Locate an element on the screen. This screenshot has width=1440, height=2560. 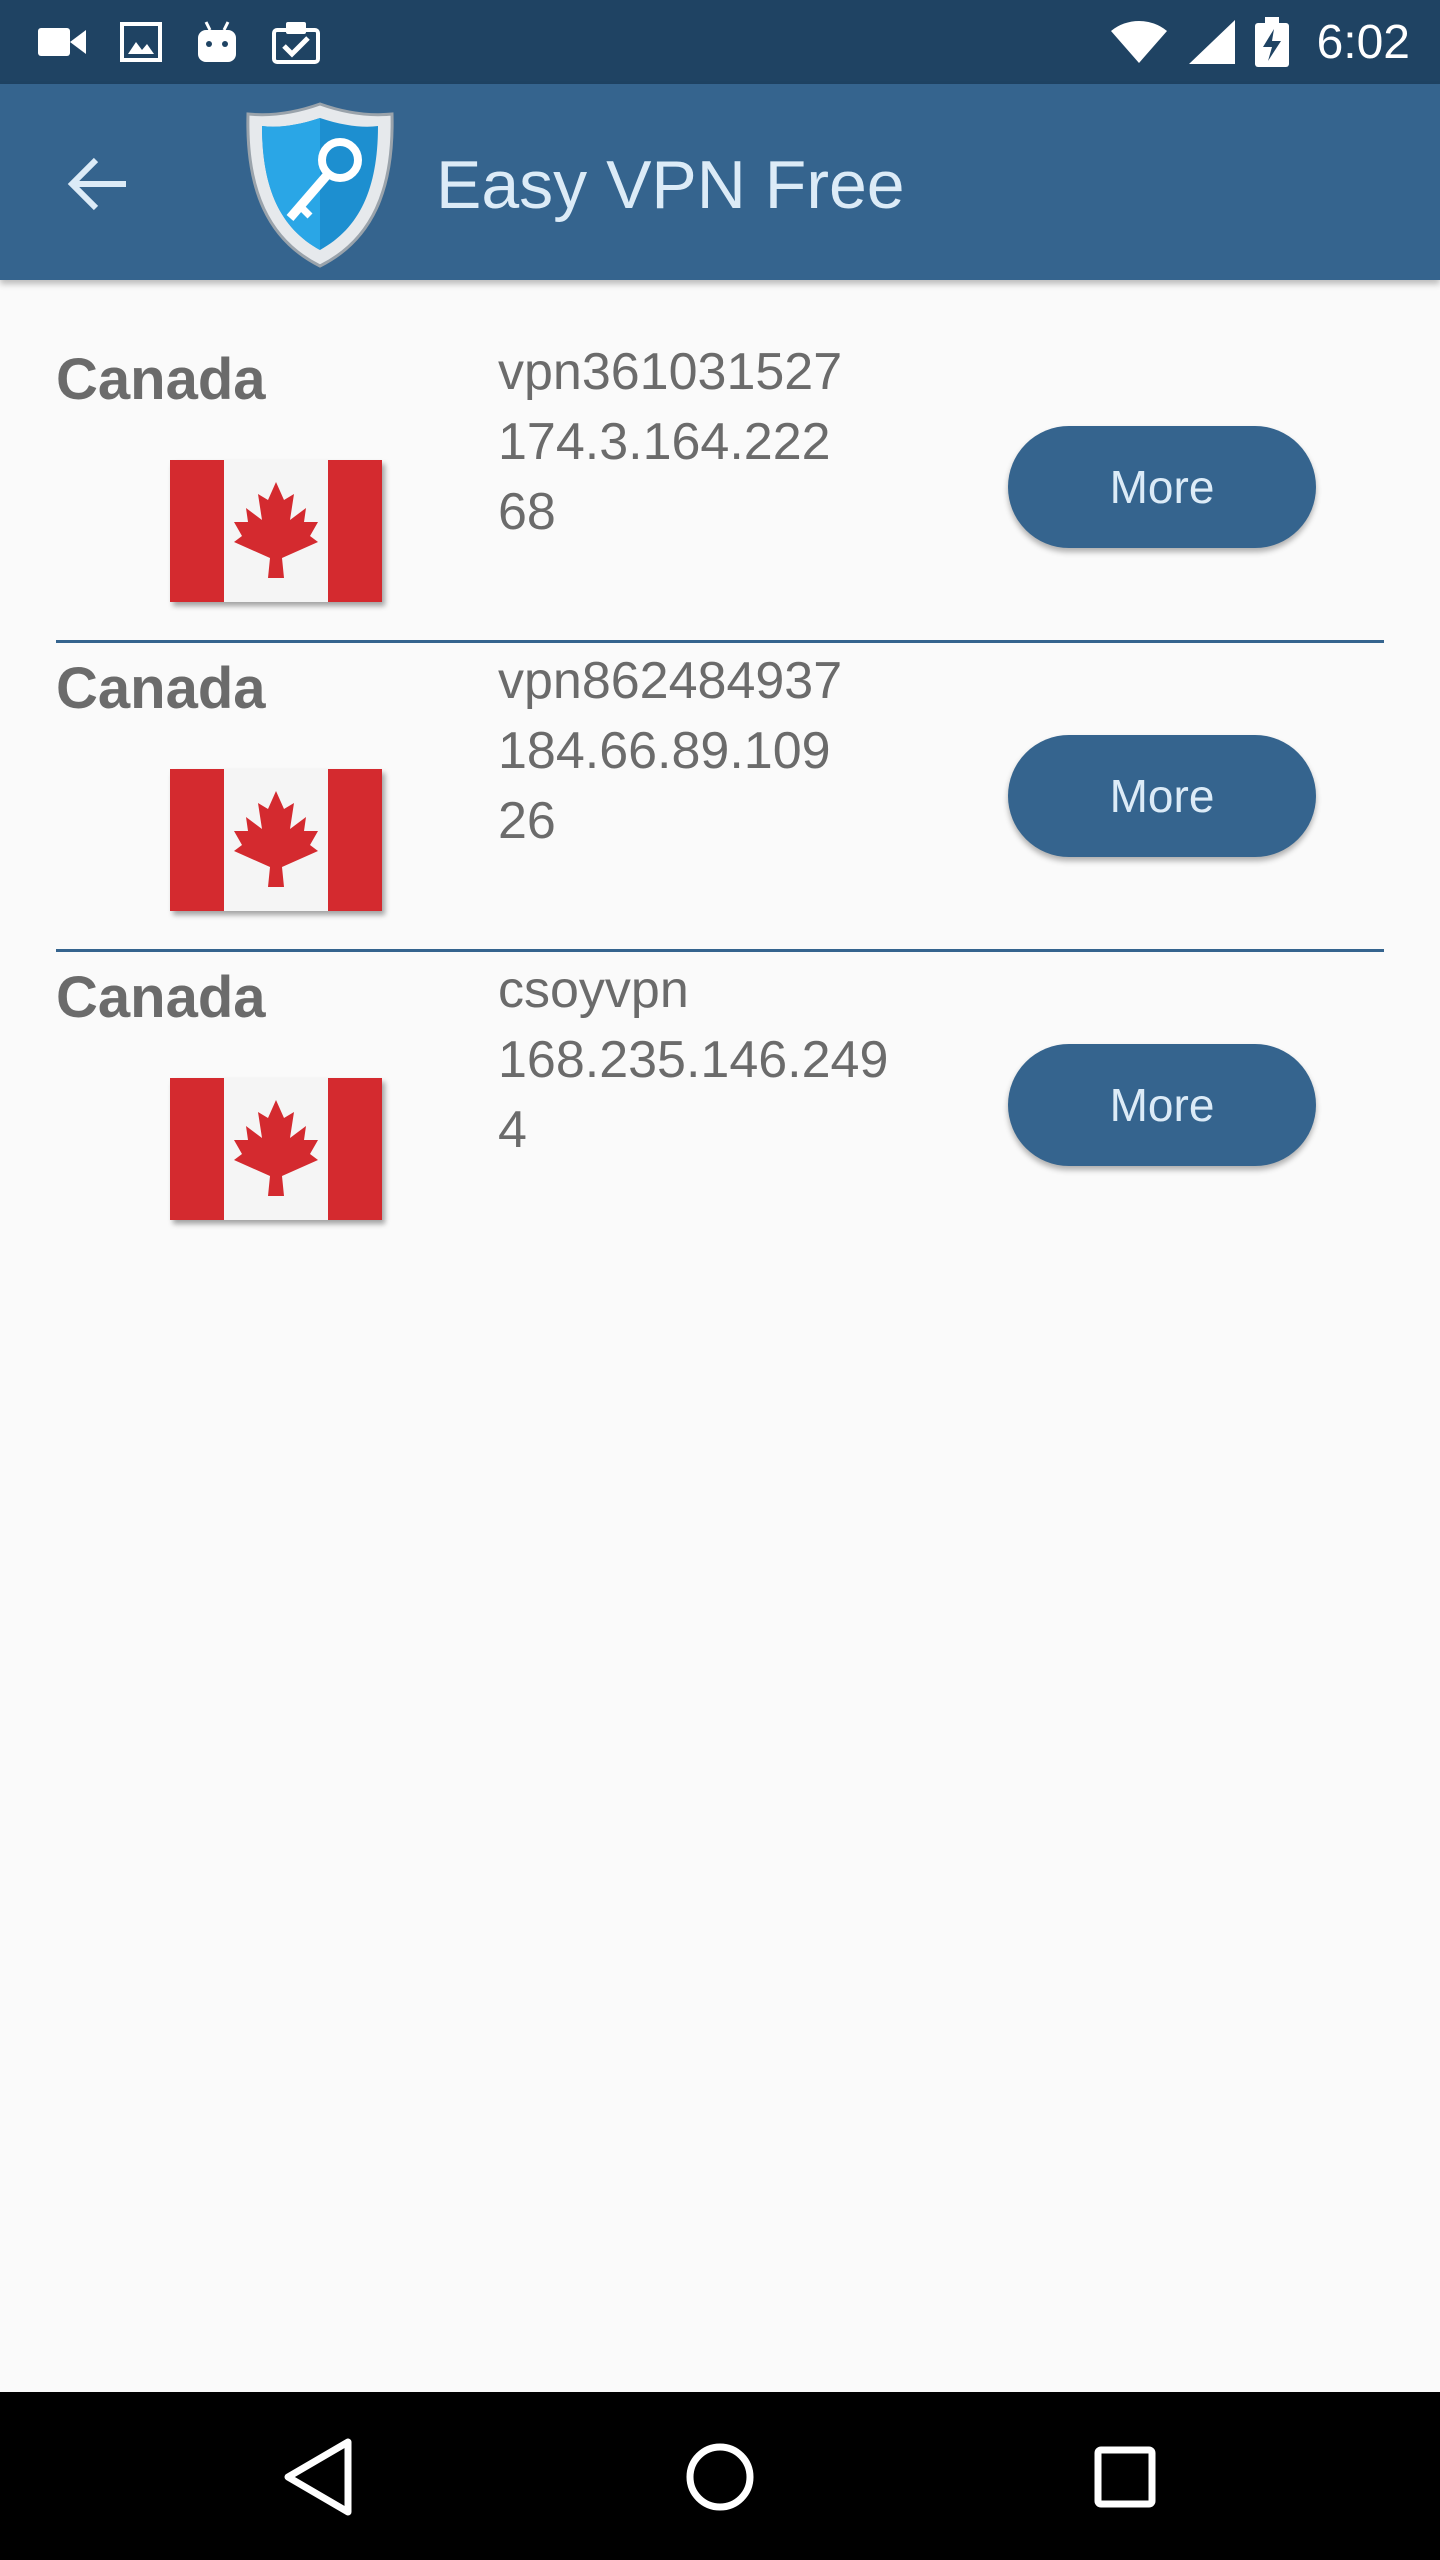
back-triangle-icon is located at coordinates (317, 2477).